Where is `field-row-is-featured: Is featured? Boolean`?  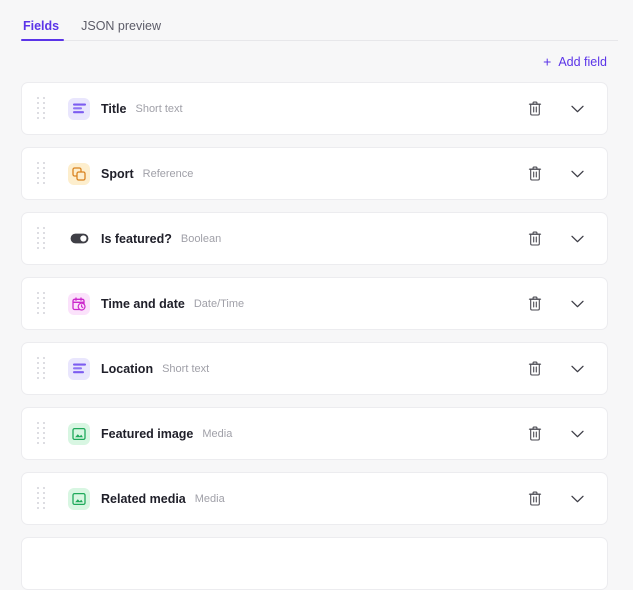 field-row-is-featured: Is featured? Boolean is located at coordinates (314, 238).